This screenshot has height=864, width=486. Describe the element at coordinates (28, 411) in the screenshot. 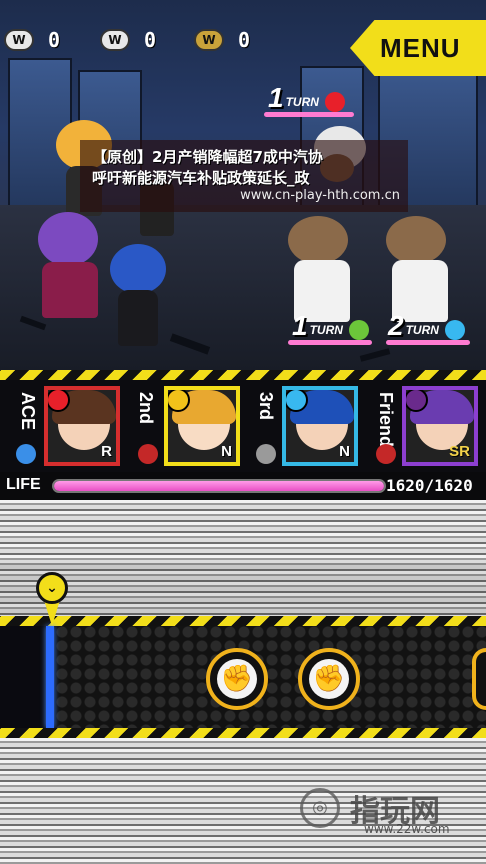

I see `slot-label-ace: ACE` at that location.